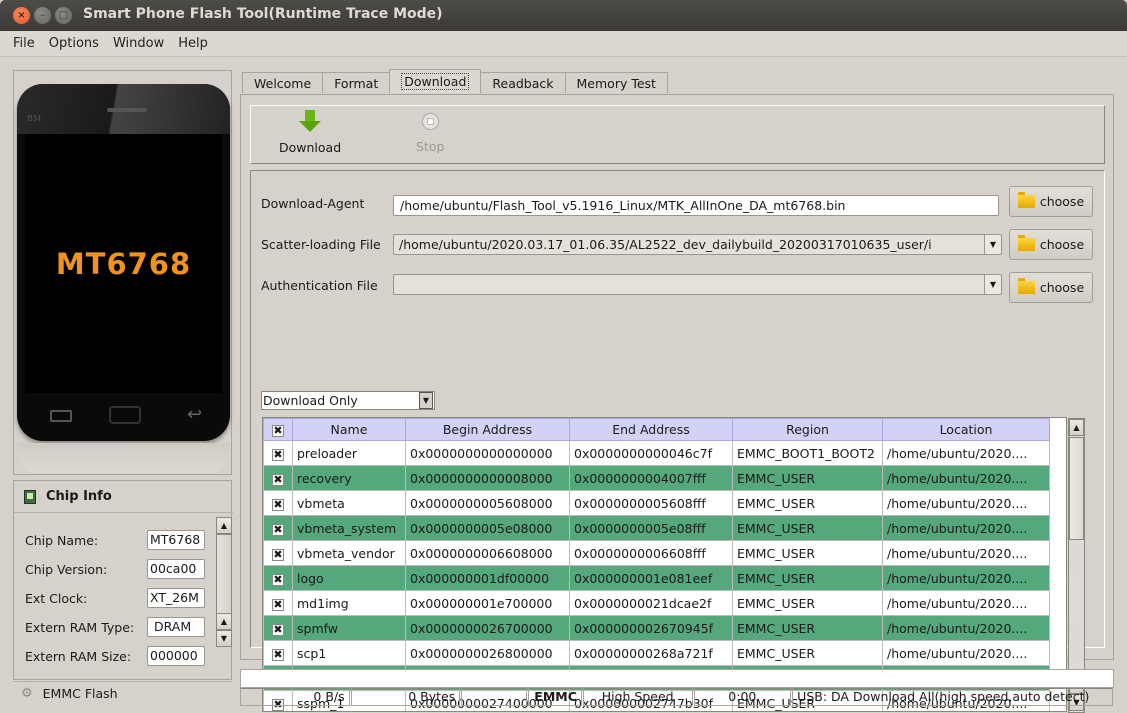 This screenshot has height=713, width=1127. What do you see at coordinates (356, 82) in the screenshot?
I see `tab-format: Format` at bounding box center [356, 82].